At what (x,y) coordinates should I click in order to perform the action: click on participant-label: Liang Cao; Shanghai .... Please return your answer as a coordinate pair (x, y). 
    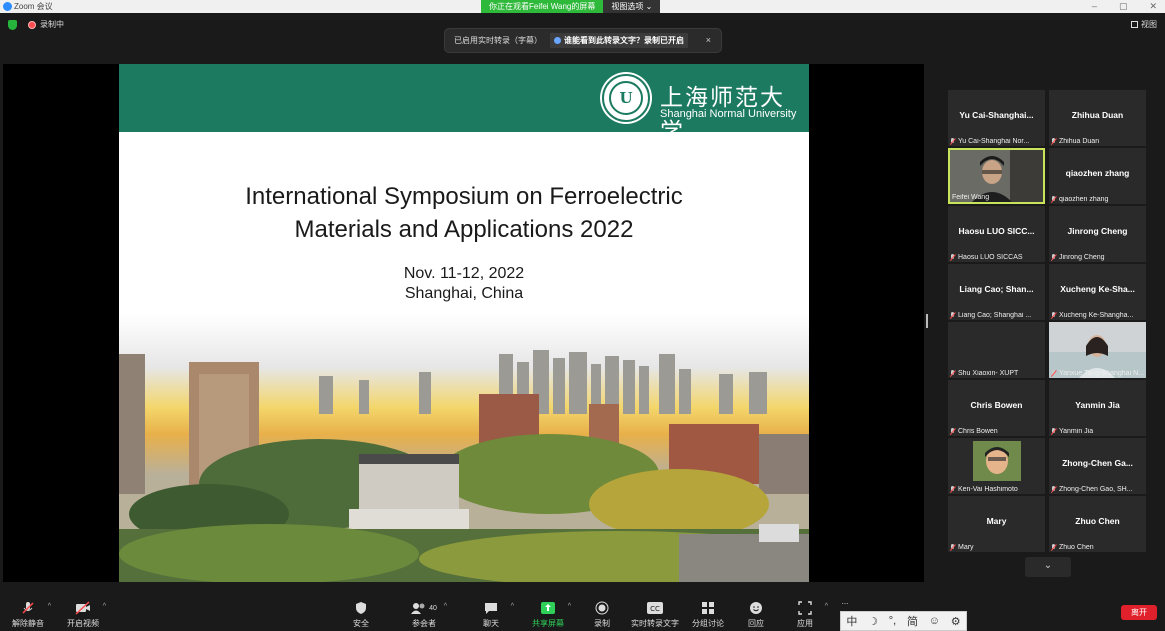
    Looking at the image, I should click on (995, 315).